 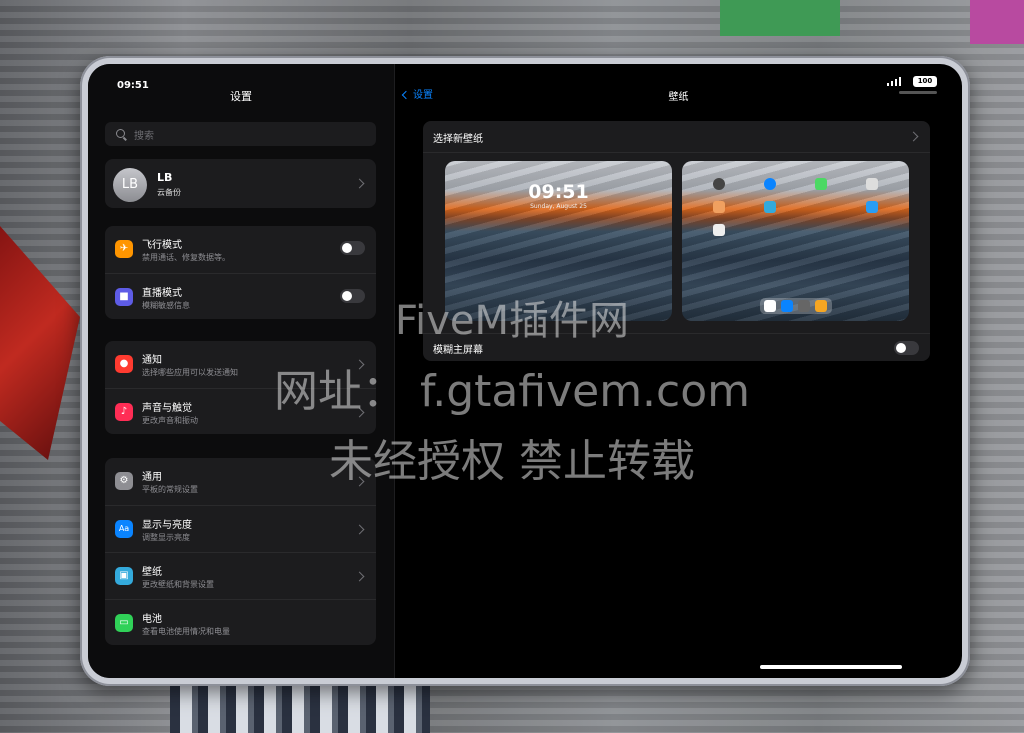 I want to click on text-size-icon: Aa, so click(x=124, y=529).